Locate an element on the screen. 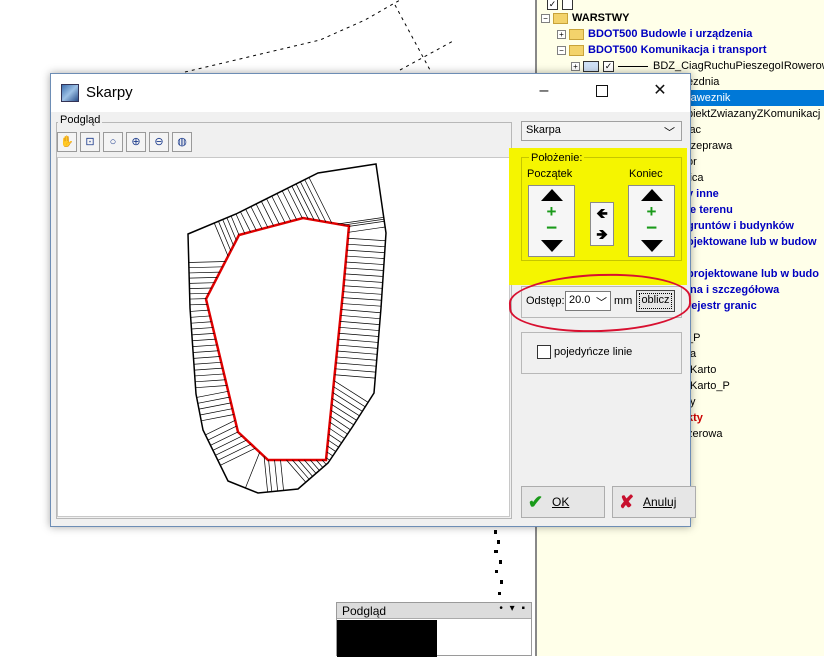  close-button: ✕ is located at coordinates (660, 91).